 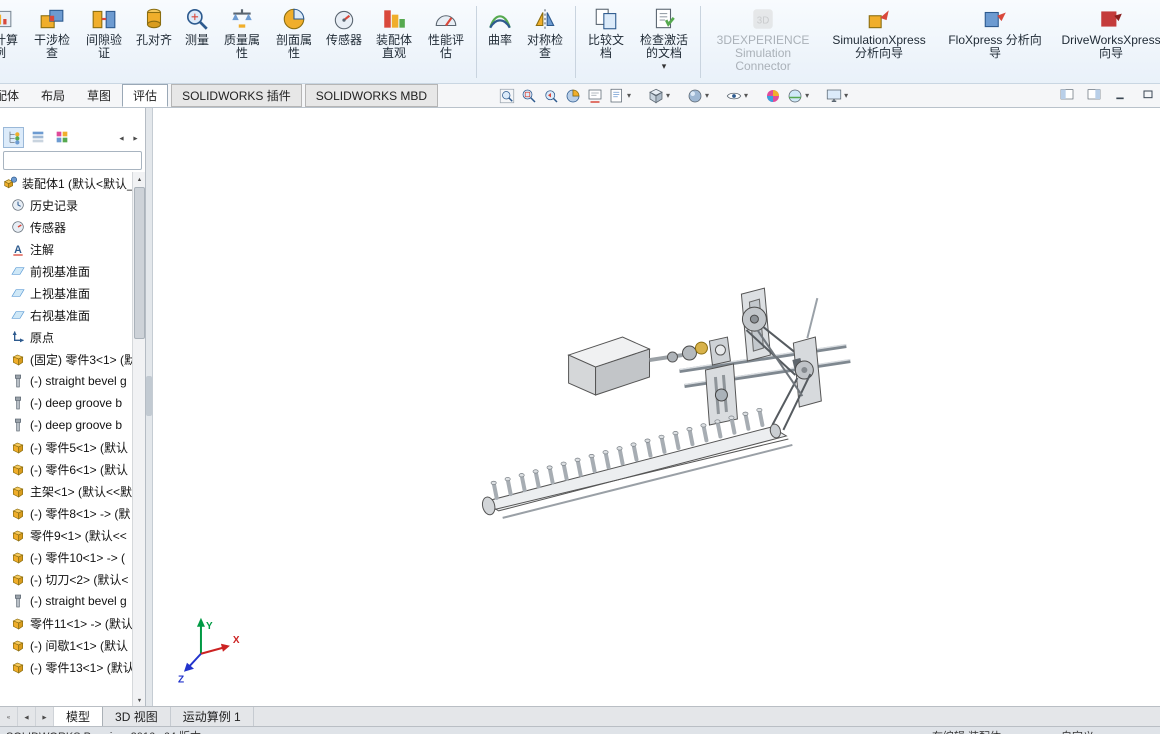 What do you see at coordinates (145, 95) in the screenshot?
I see `ribbon-tab: 评估` at bounding box center [145, 95].